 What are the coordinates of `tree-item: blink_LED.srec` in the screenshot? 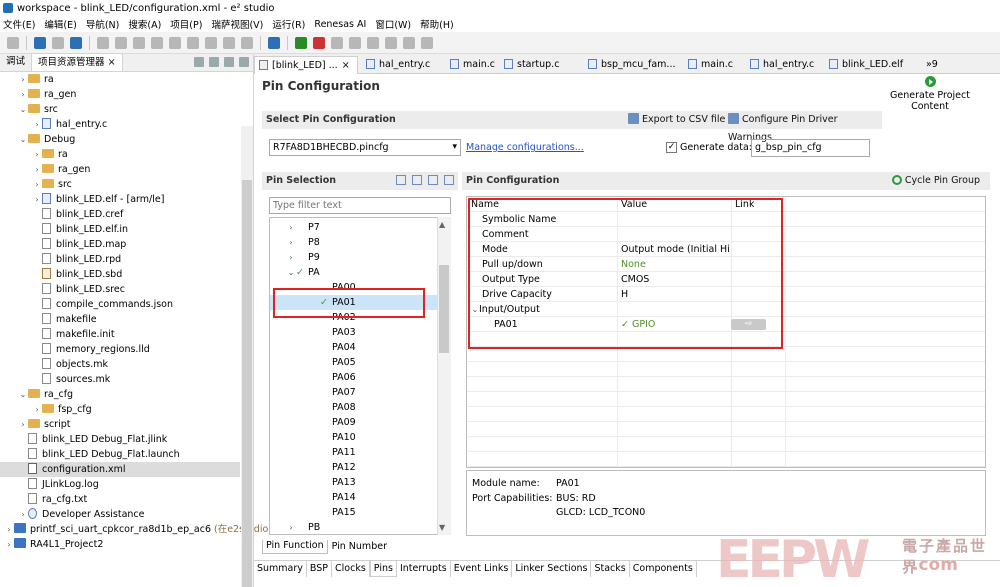 It's located at (120, 289).